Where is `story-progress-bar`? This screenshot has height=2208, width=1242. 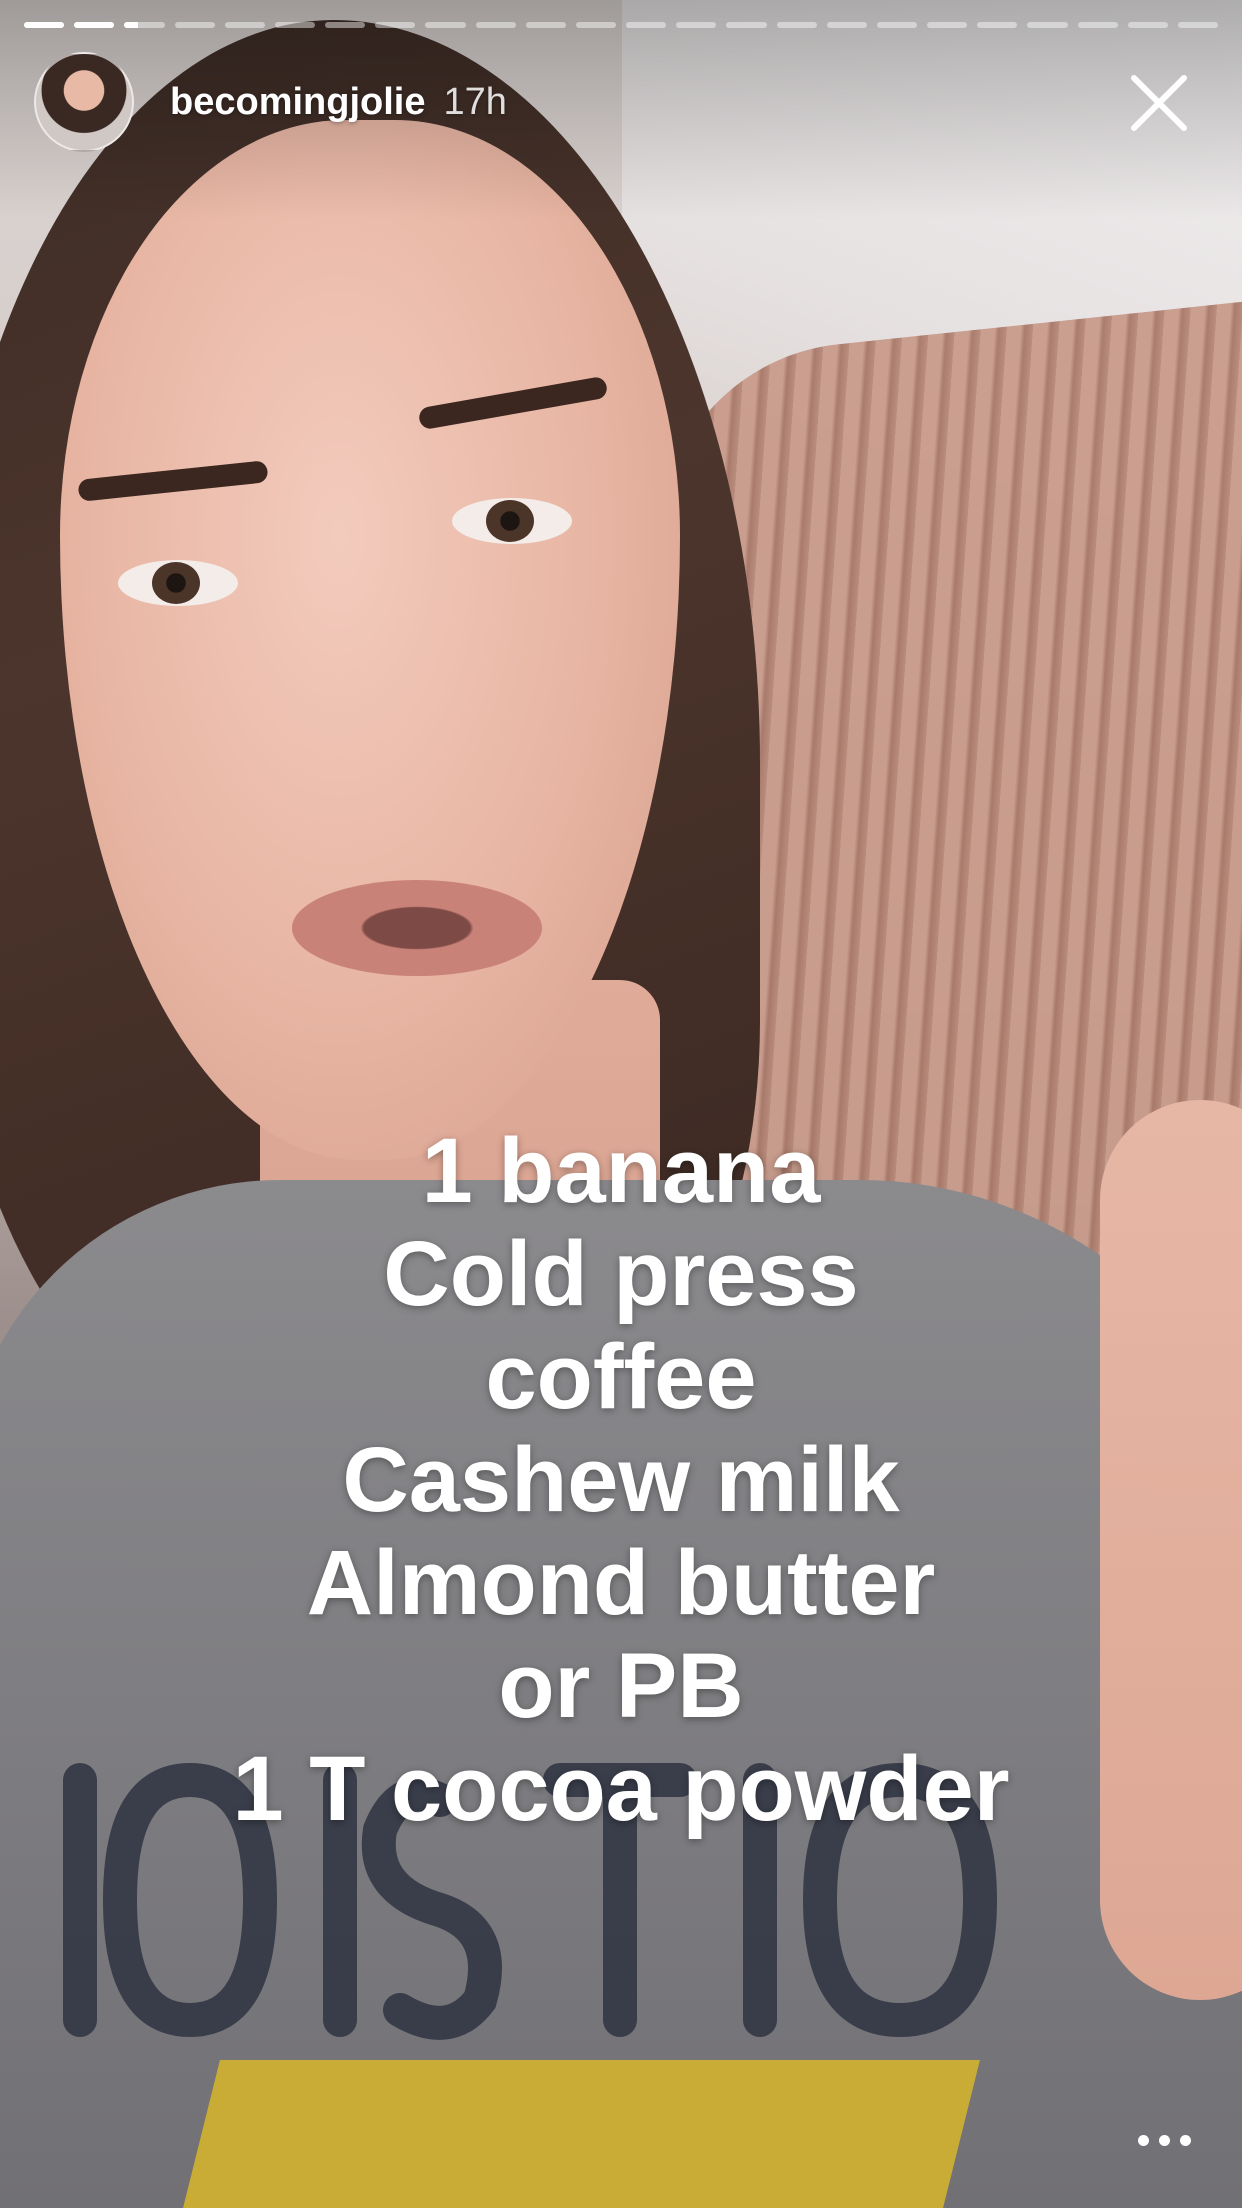
story-progress-bar is located at coordinates (621, 25).